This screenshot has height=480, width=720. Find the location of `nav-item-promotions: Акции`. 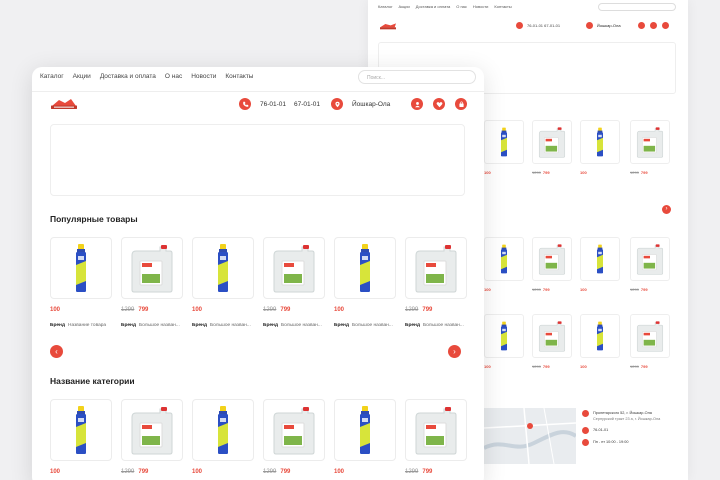

nav-item-promotions: Акции is located at coordinates (82, 76).